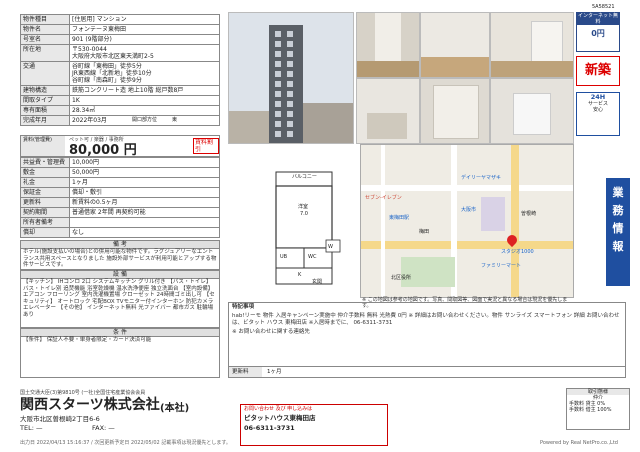 The height and width of the screenshot is (452, 640). I want to click on internet-free-label: インターネット無料, so click(598, 19).